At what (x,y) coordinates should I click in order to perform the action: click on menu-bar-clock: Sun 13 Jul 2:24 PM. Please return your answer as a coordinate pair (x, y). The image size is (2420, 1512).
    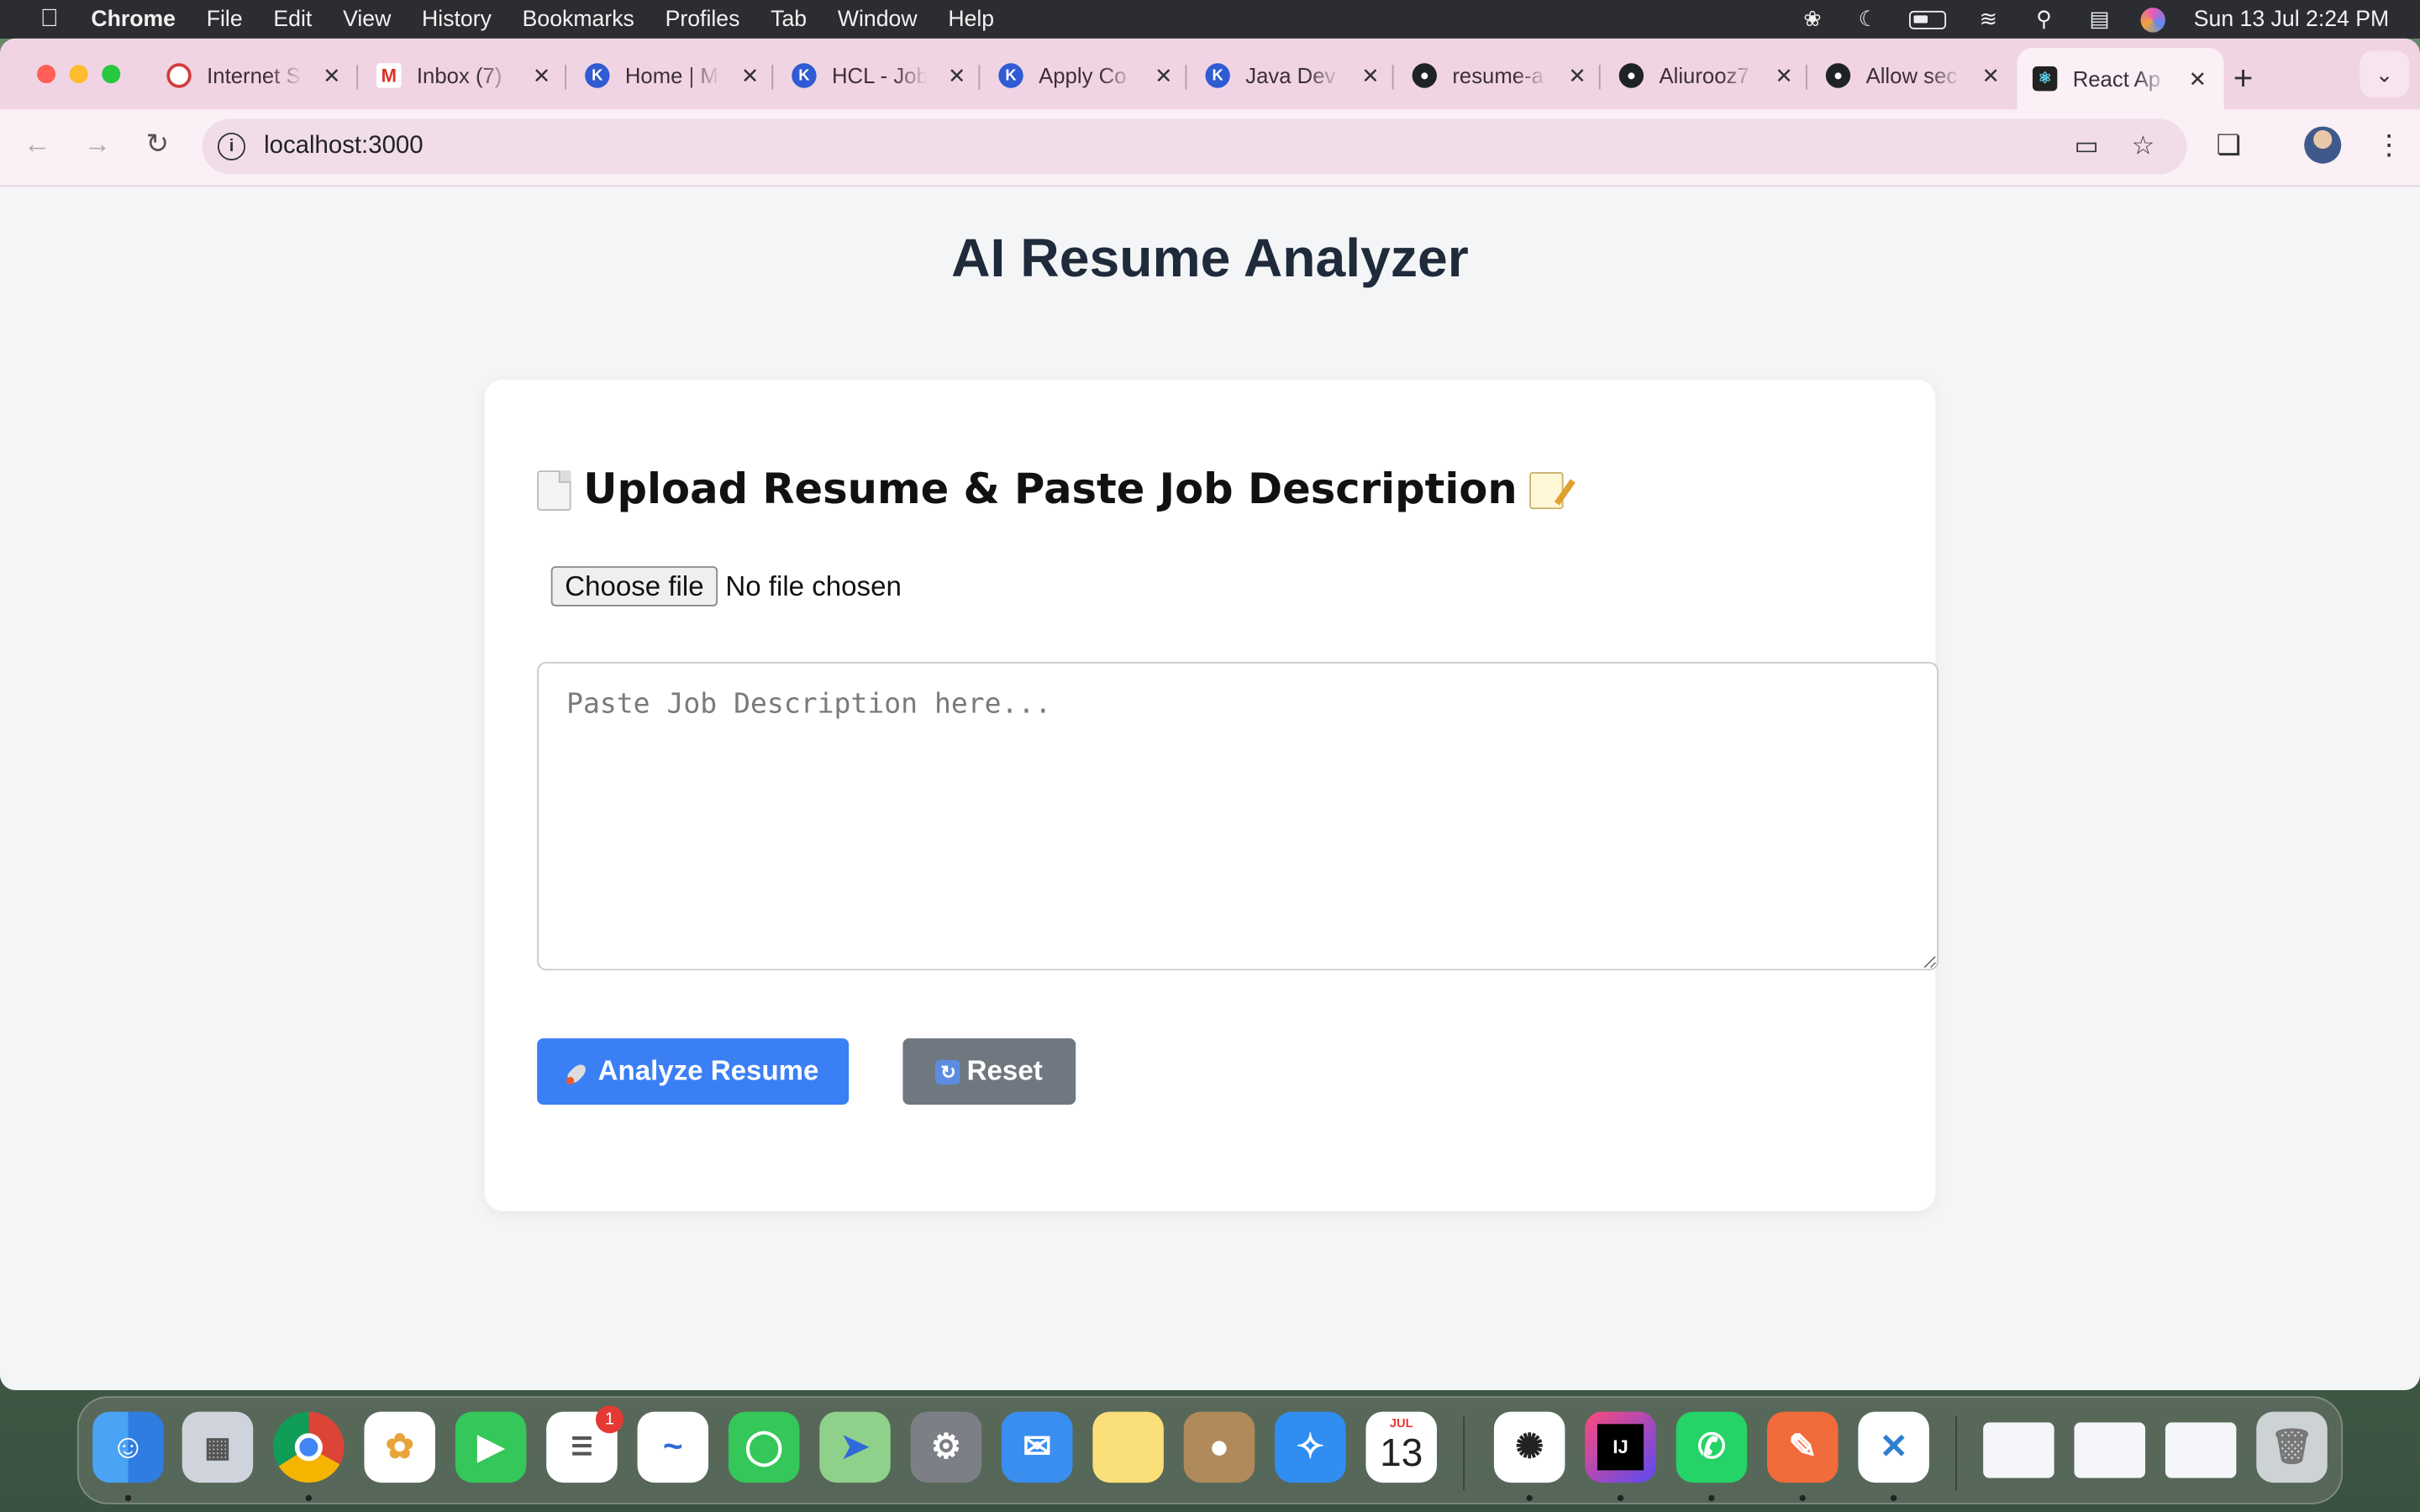
    Looking at the image, I should click on (2291, 19).